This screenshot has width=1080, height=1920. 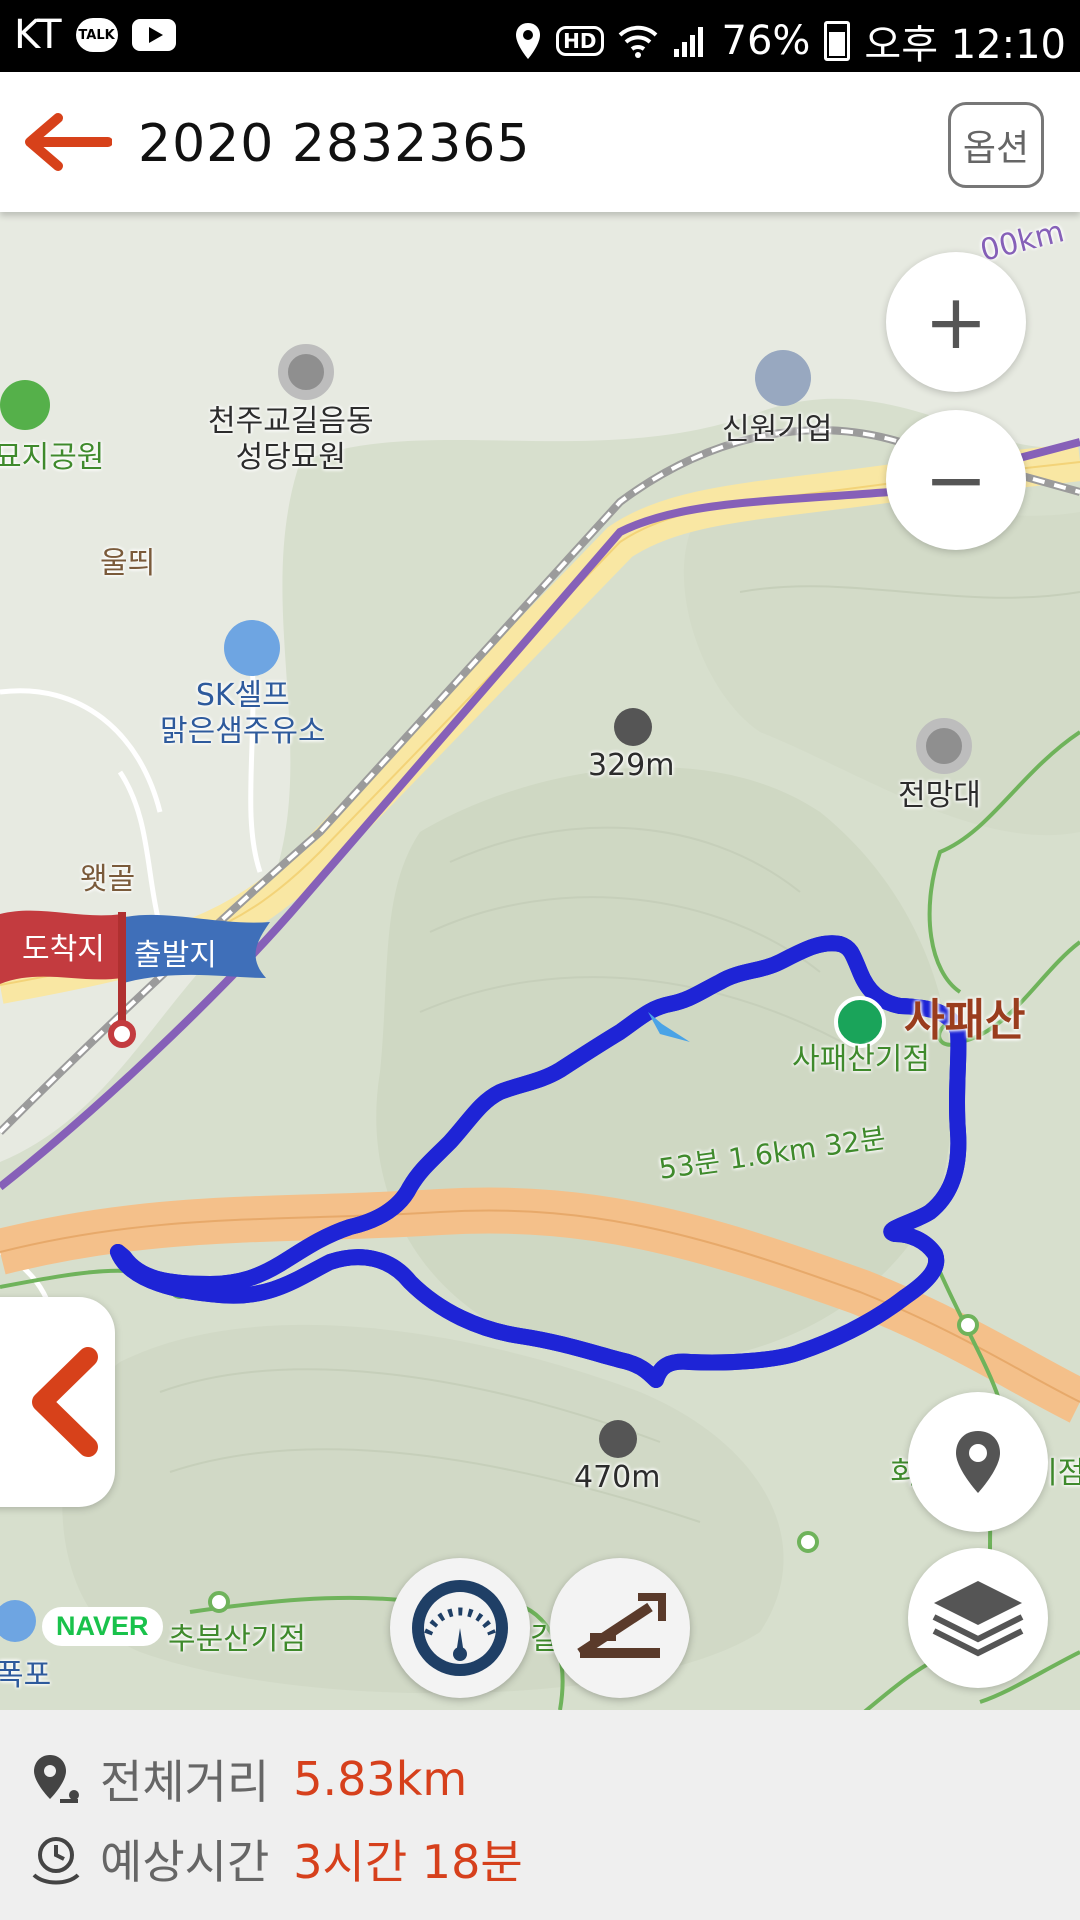 I want to click on naver-logo: NAVER, so click(x=102, y=1626).